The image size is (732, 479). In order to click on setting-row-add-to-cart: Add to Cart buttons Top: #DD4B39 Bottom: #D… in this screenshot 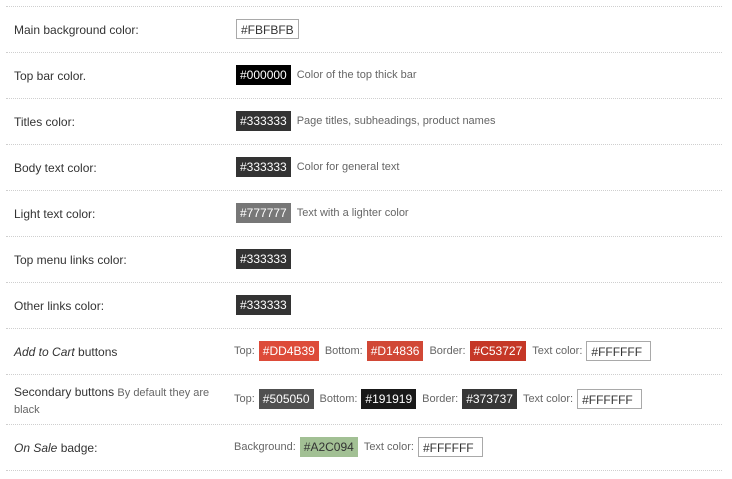, I will do `click(364, 352)`.